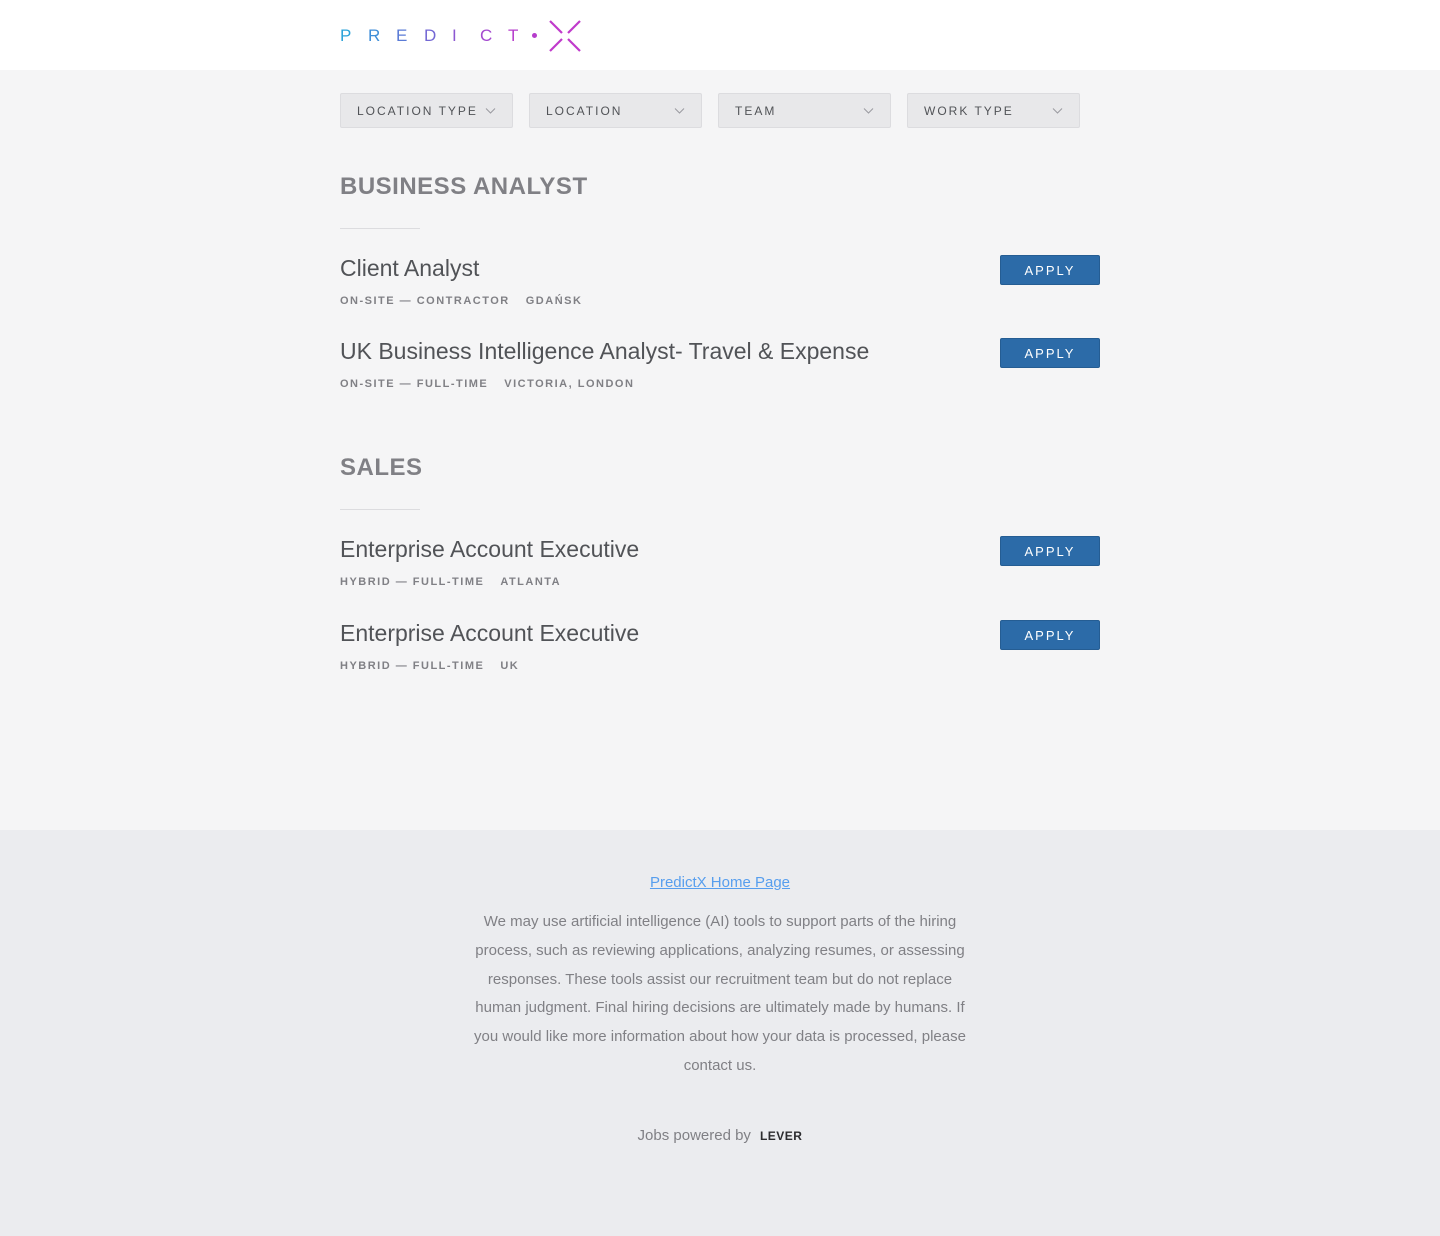 This screenshot has height=1236, width=1440. What do you see at coordinates (409, 268) in the screenshot?
I see `posting-title-link: Client Analyst` at bounding box center [409, 268].